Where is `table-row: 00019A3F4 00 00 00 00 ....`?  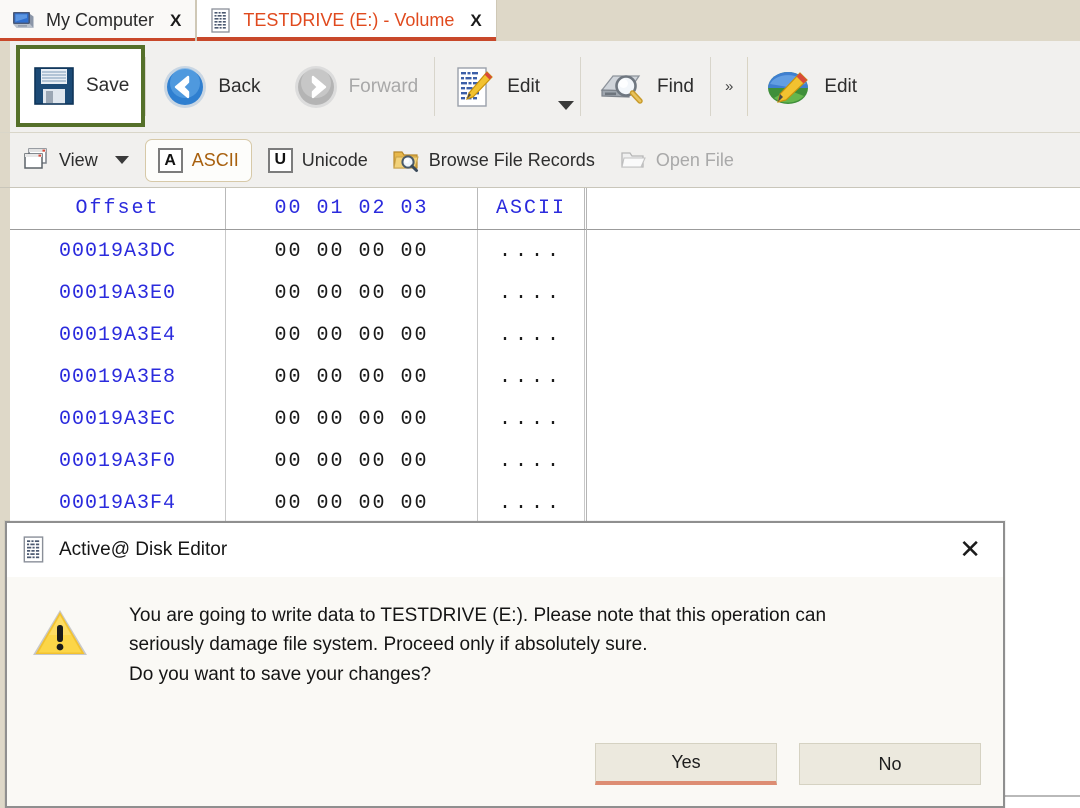
table-row: 00019A3F4 00 00 00 00 .... is located at coordinates (545, 503).